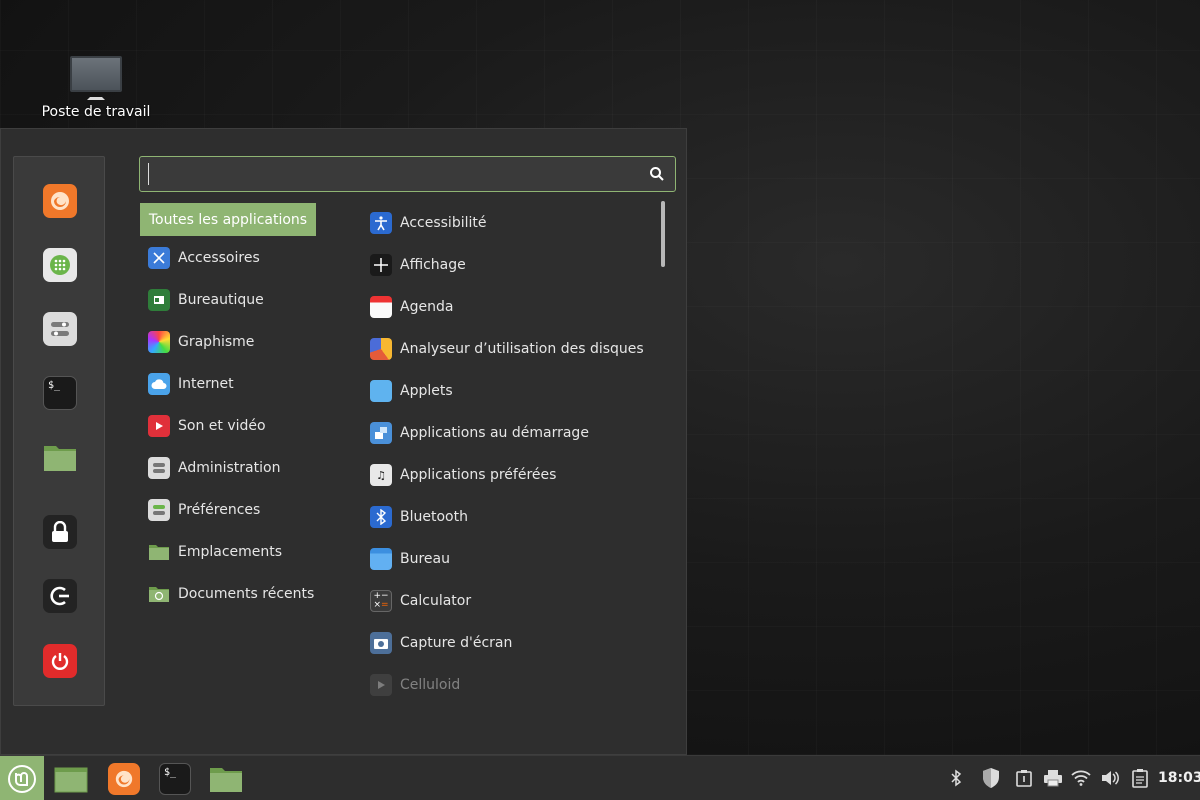  Describe the element at coordinates (381, 685) in the screenshot. I see `celluloid-icon` at that location.